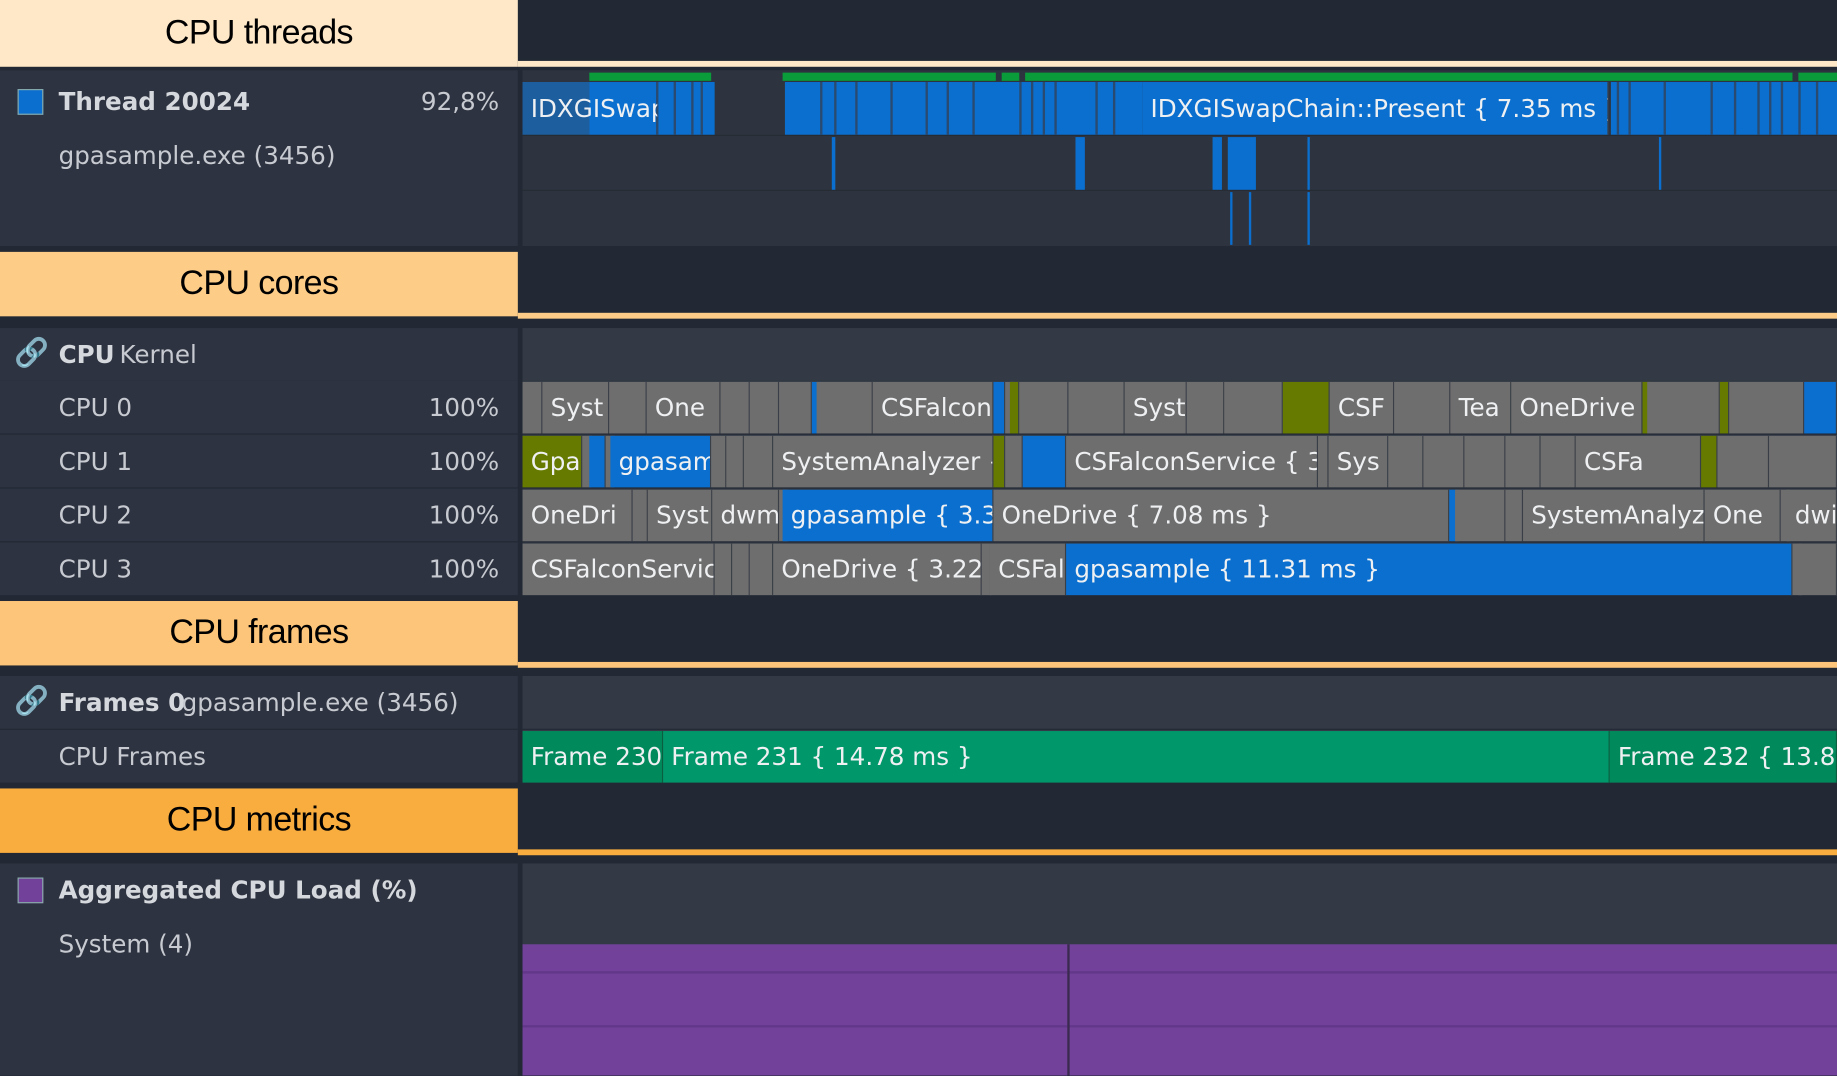 The width and height of the screenshot is (1837, 1076). I want to click on section-header-cpu-cores: CPU cores, so click(259, 284).